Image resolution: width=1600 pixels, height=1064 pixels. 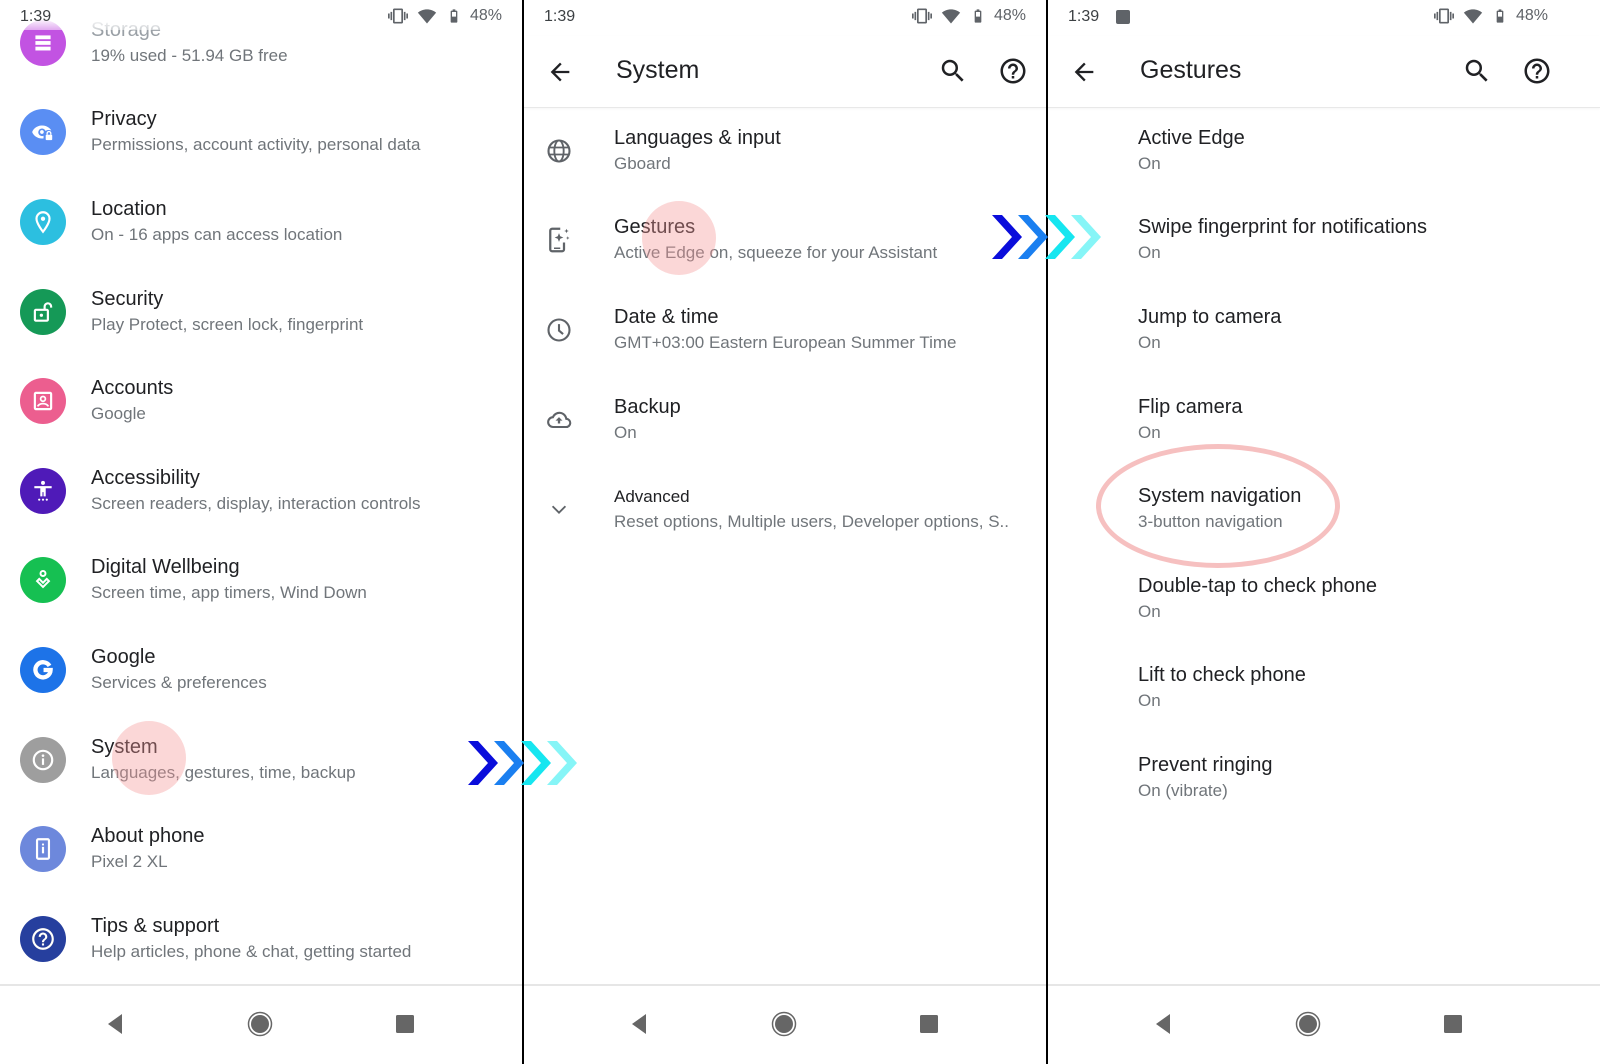 I want to click on recents-square-icon, so click(x=405, y=1024).